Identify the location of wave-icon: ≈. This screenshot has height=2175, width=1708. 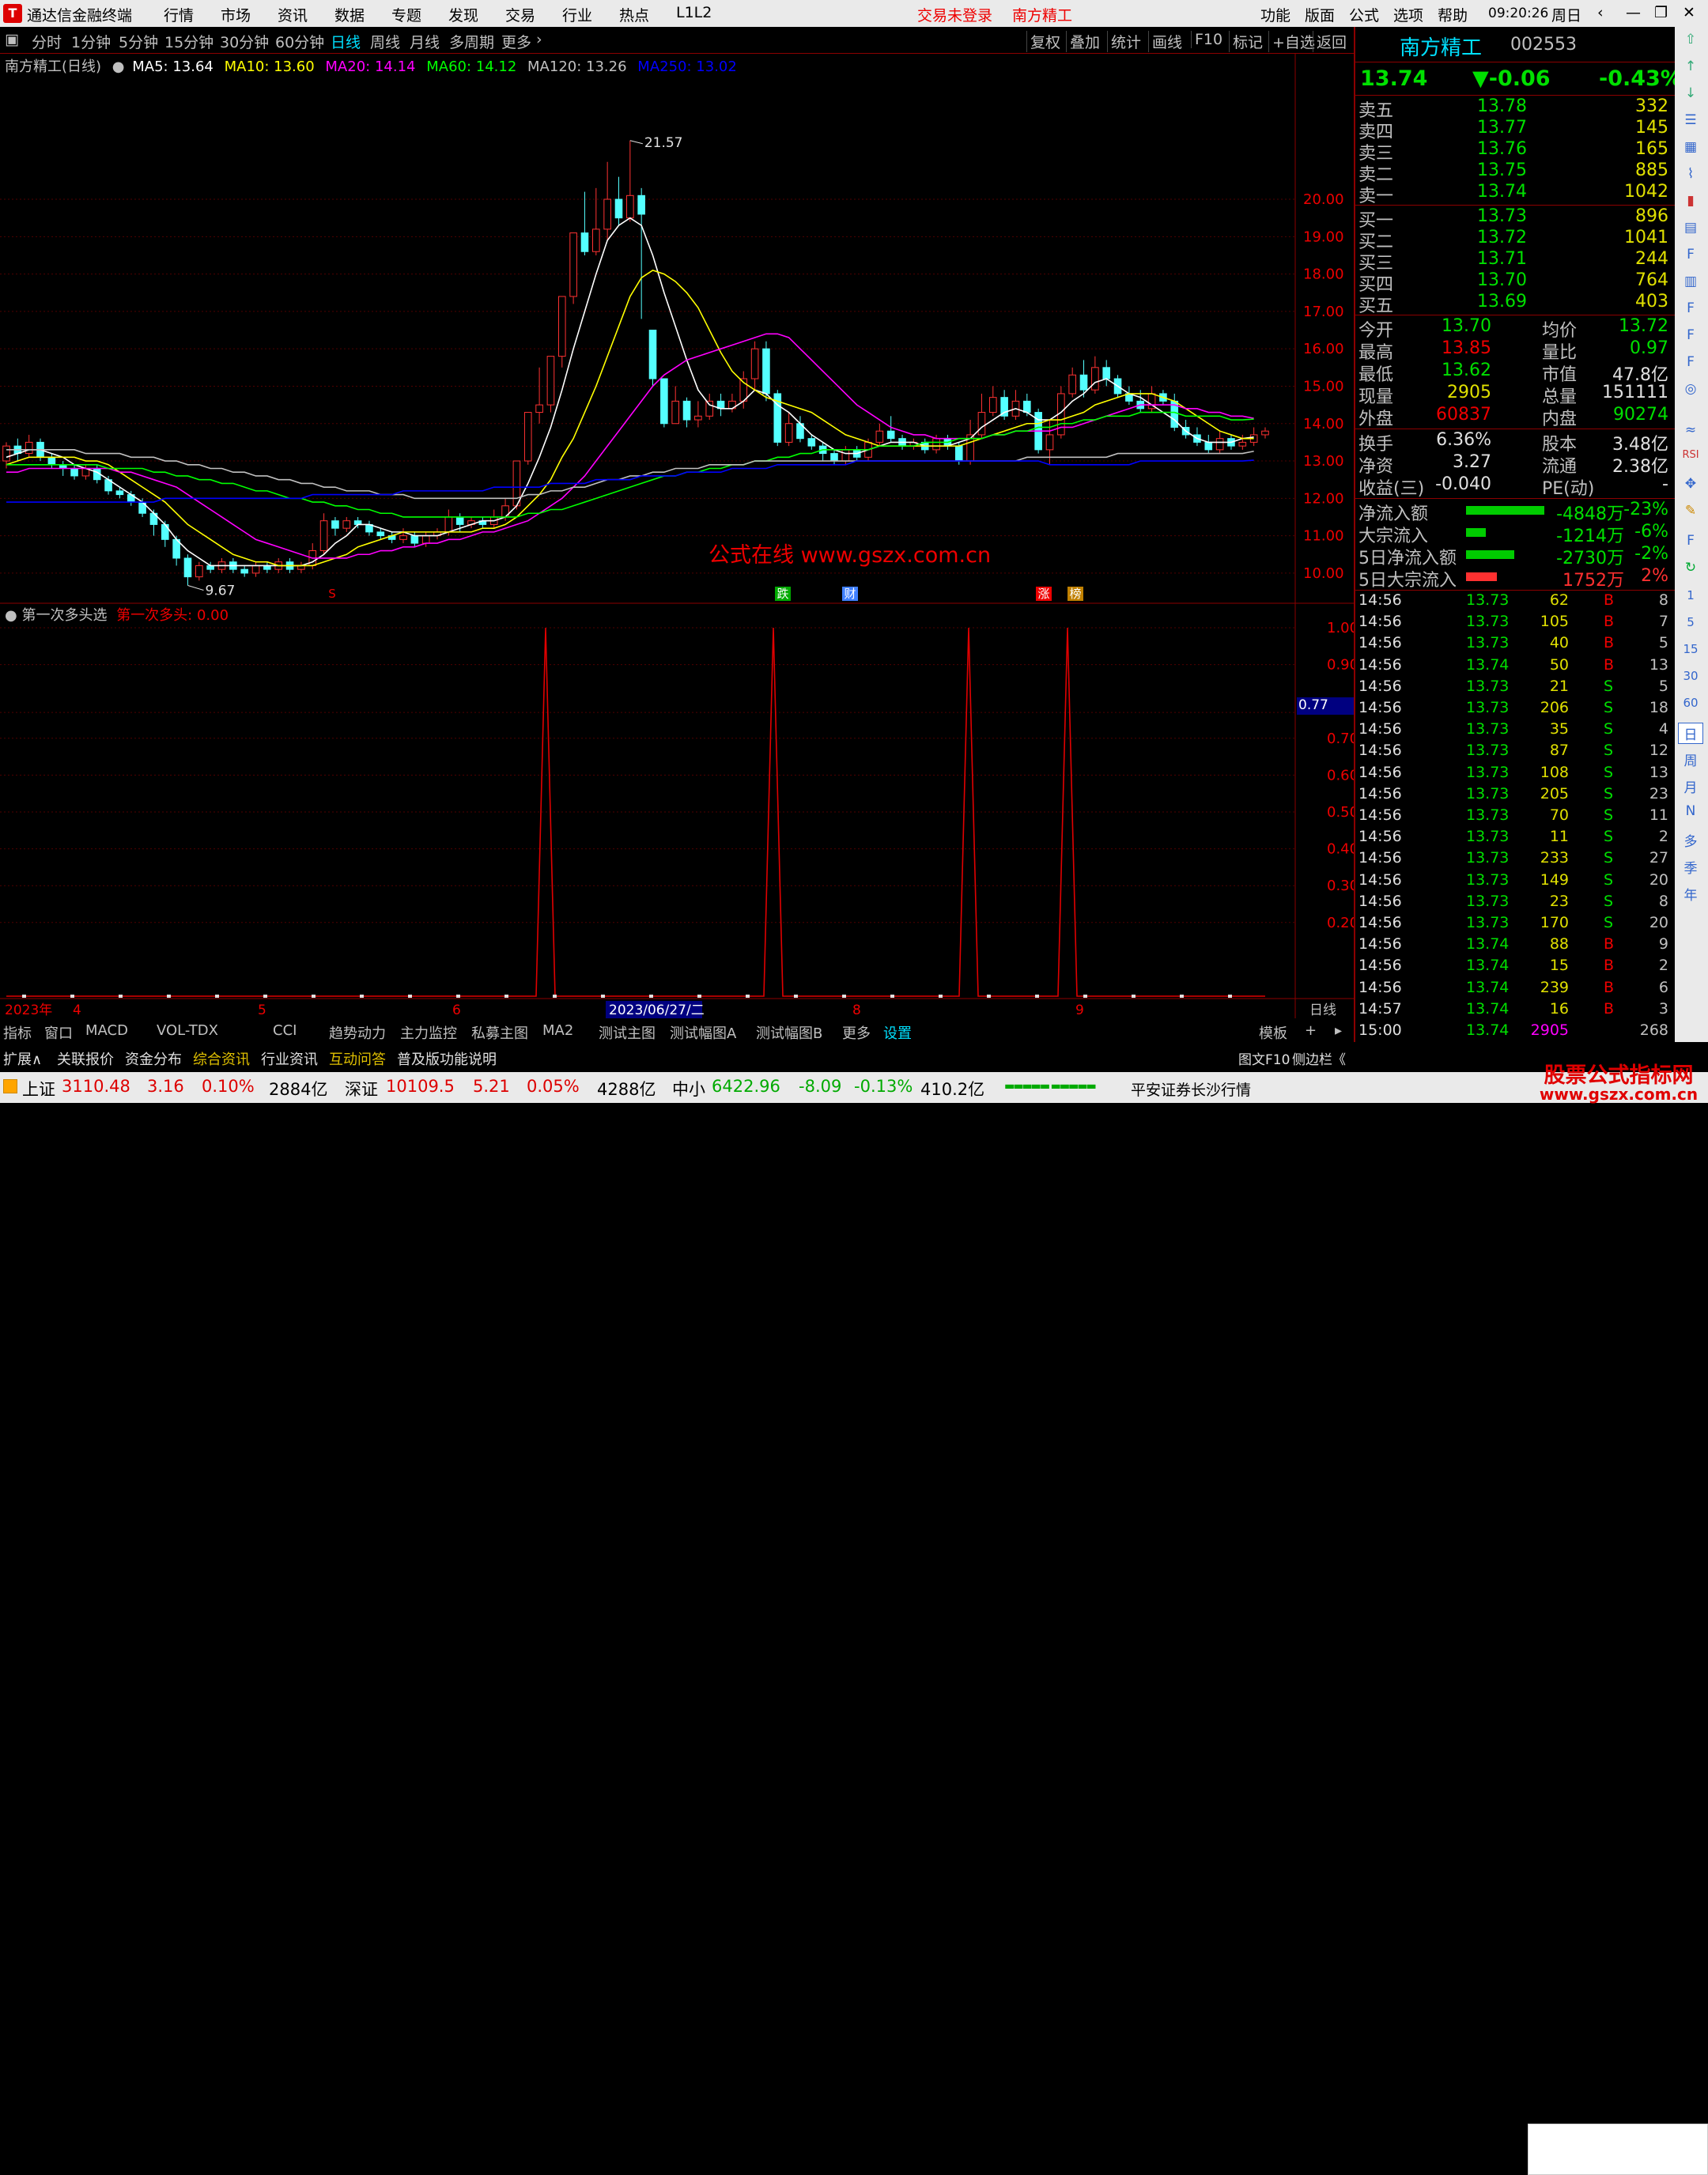
(1691, 430).